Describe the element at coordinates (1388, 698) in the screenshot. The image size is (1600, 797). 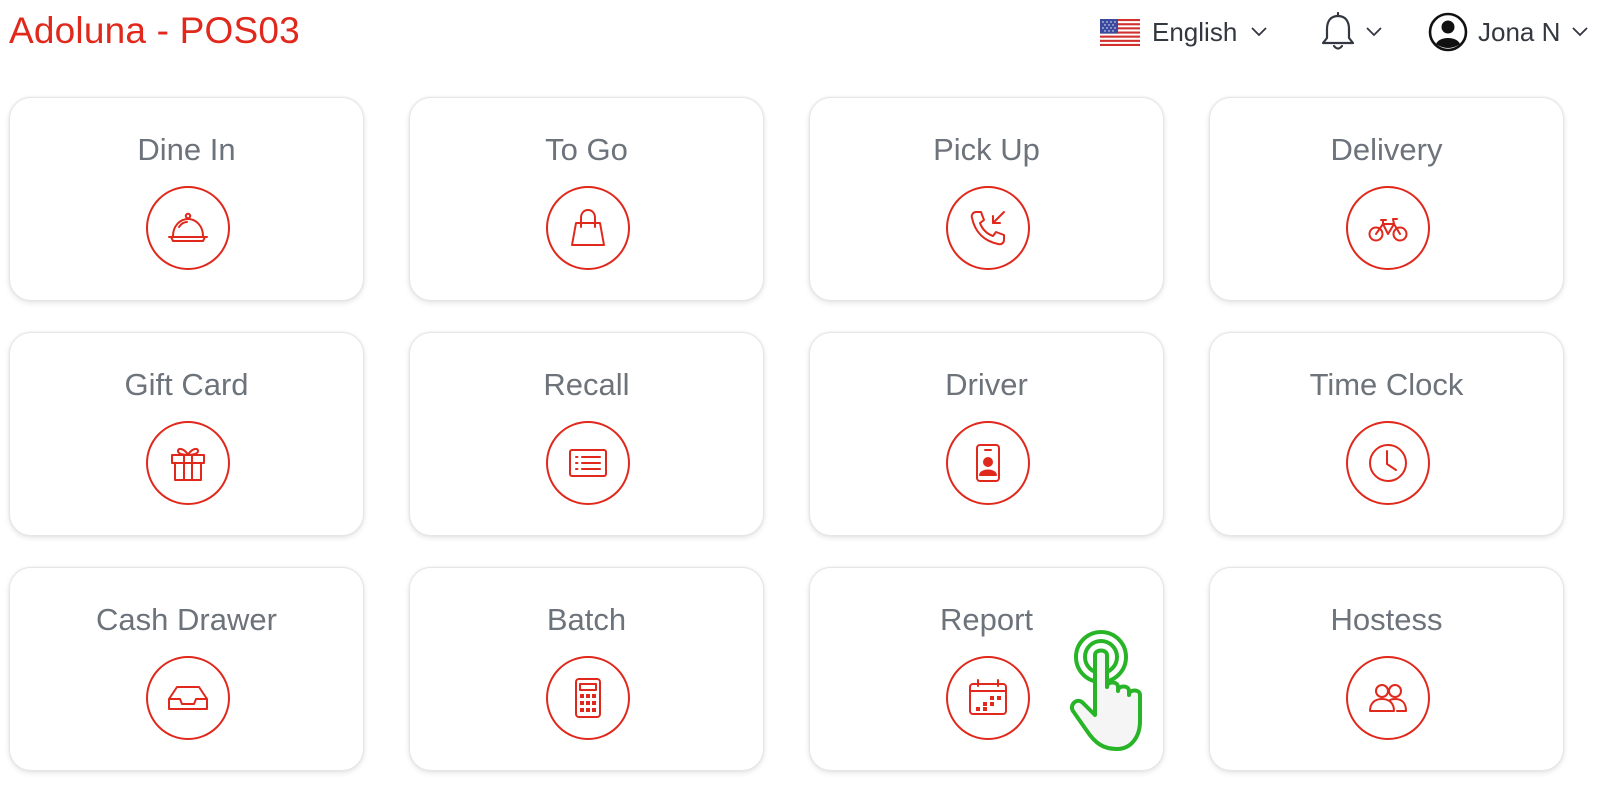
I see `people-icon` at that location.